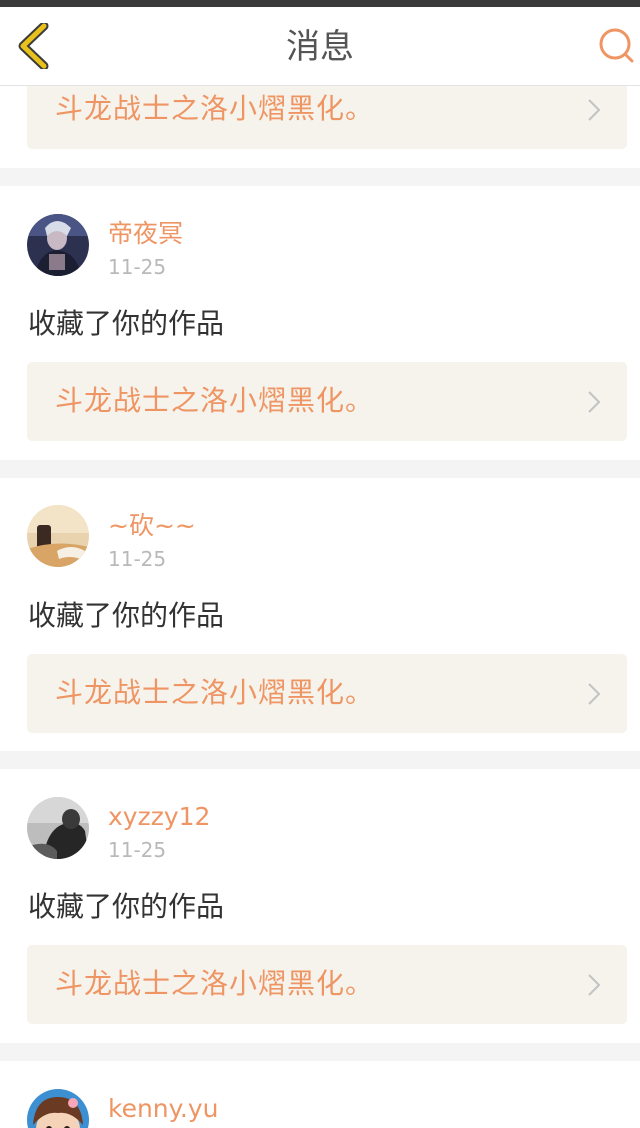  I want to click on page-title: 消息, so click(320, 47).